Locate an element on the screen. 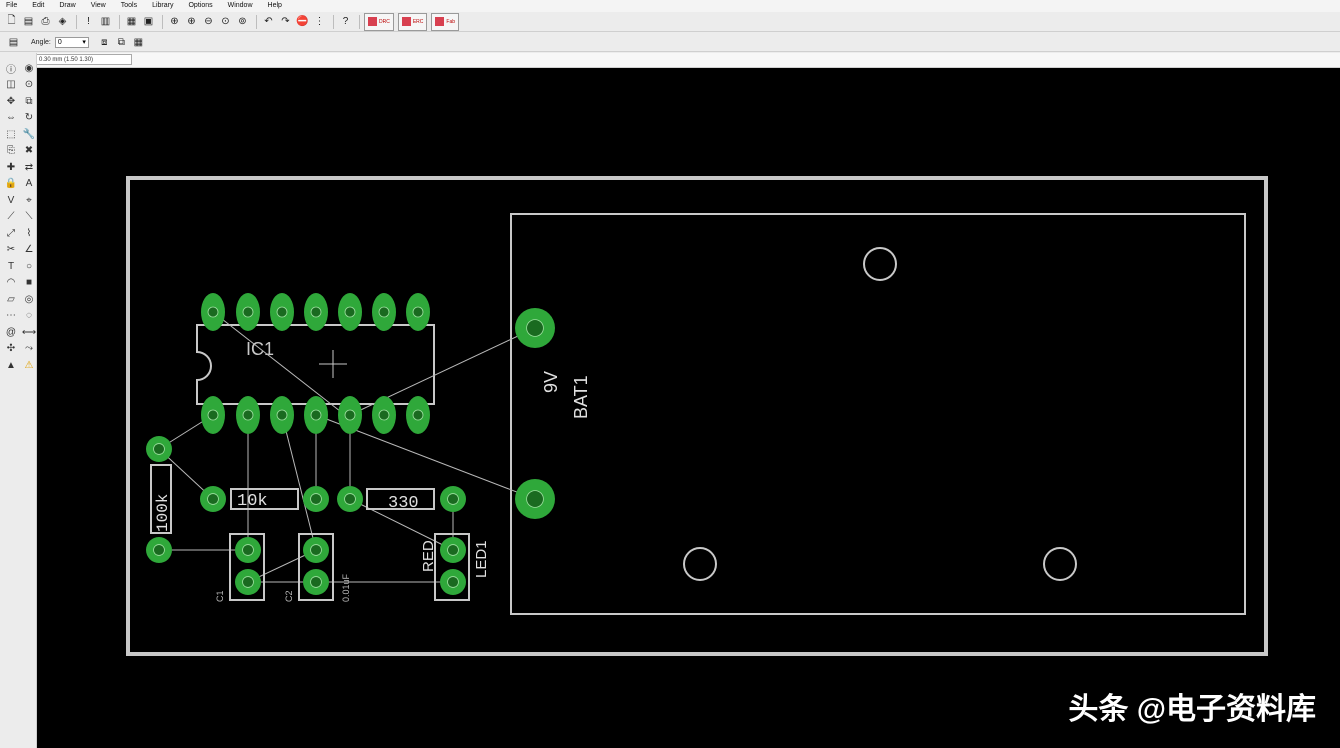 Image resolution: width=1340 pixels, height=748 pixels. menu-view: View is located at coordinates (100, 6).